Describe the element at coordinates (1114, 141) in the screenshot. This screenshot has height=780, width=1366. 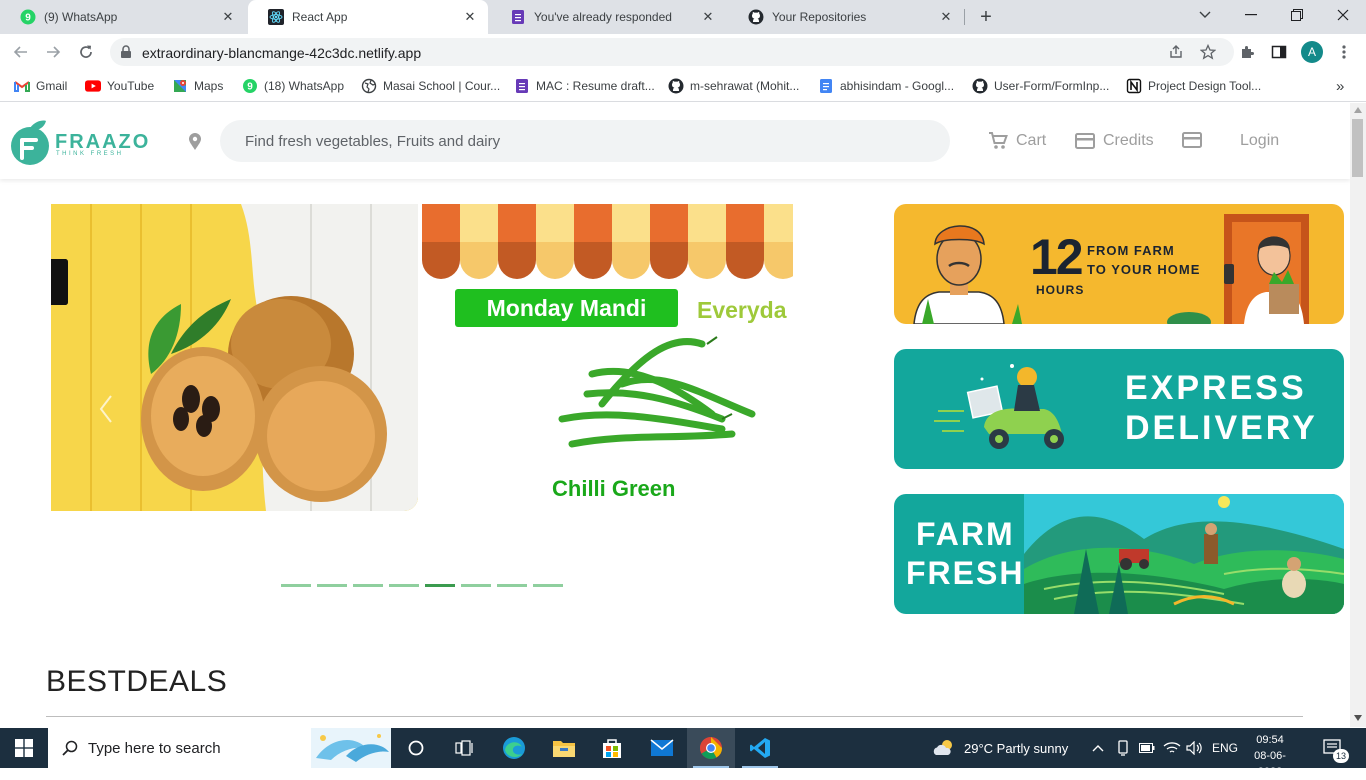
I see `credits-link: Credits` at that location.